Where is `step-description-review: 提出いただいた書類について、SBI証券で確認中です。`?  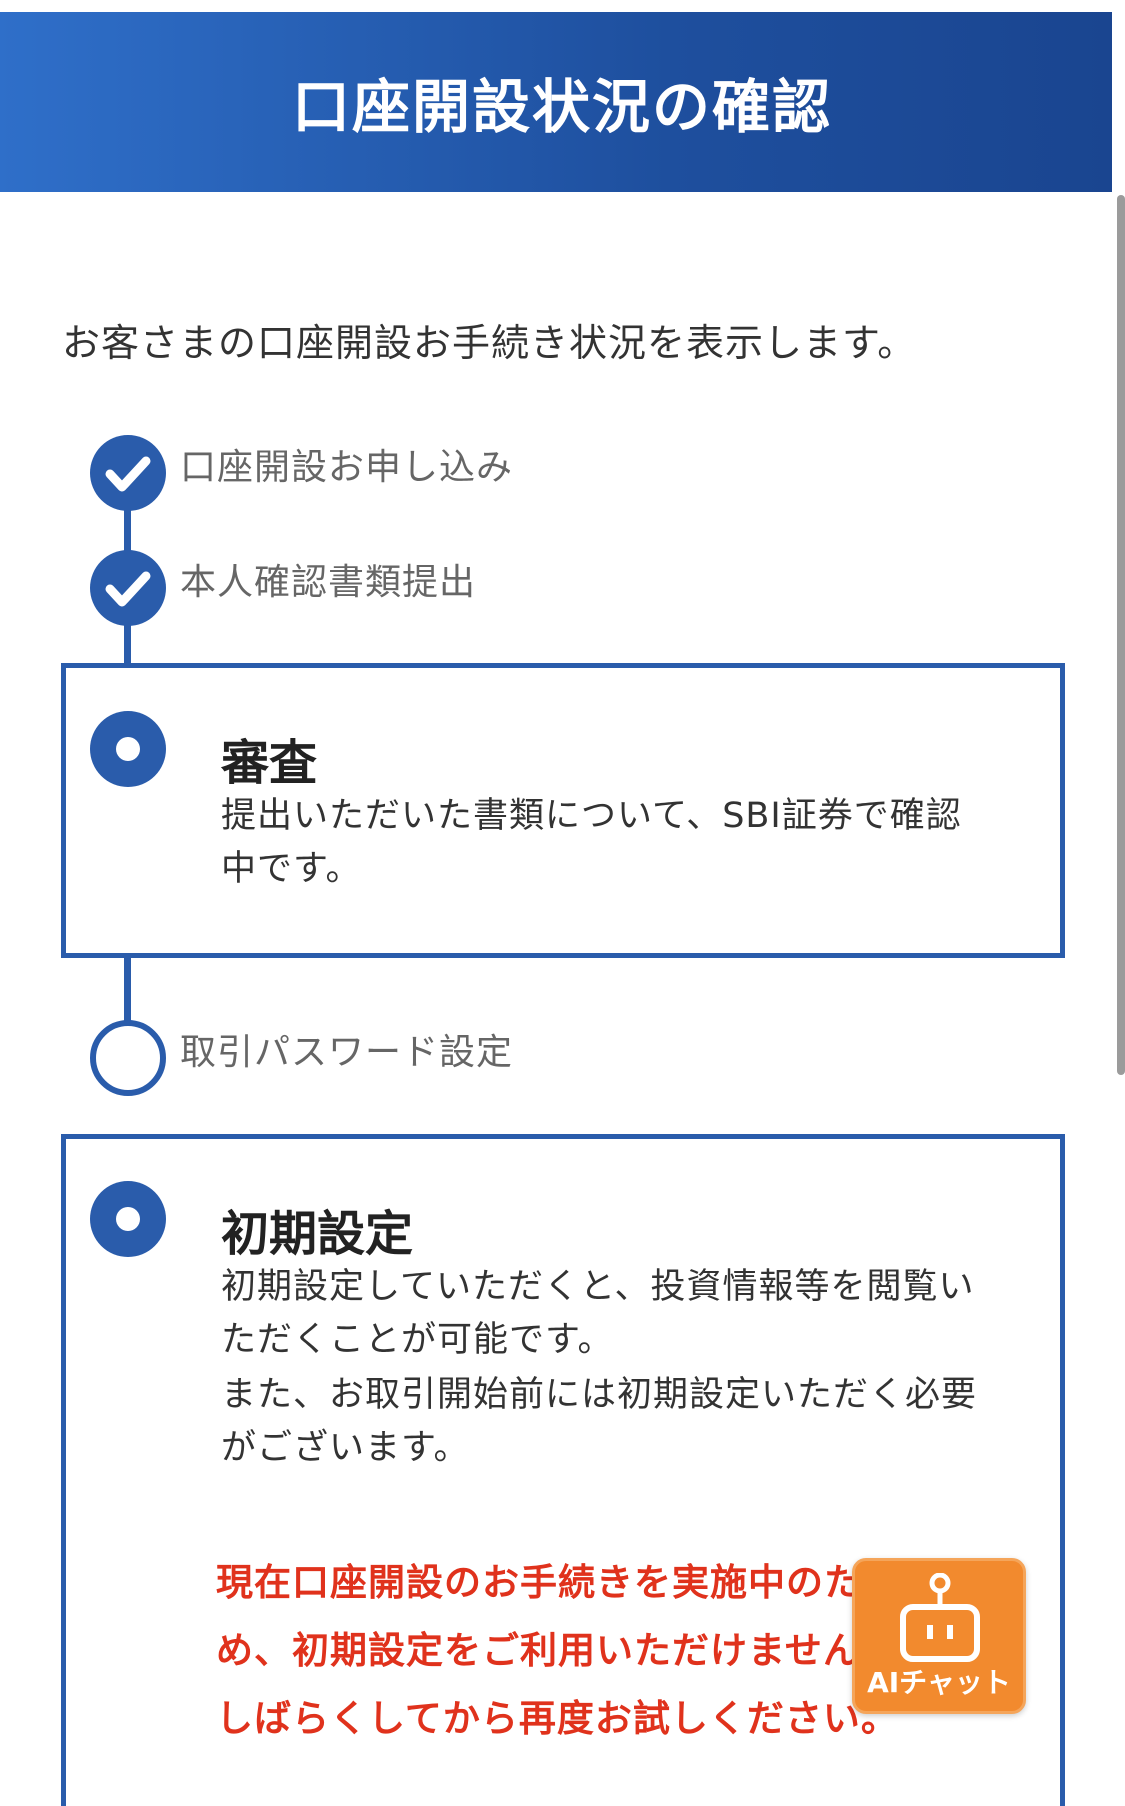
step-description-review: 提出いただいた書類について、SBI証券で確認中です。 is located at coordinates (591, 842).